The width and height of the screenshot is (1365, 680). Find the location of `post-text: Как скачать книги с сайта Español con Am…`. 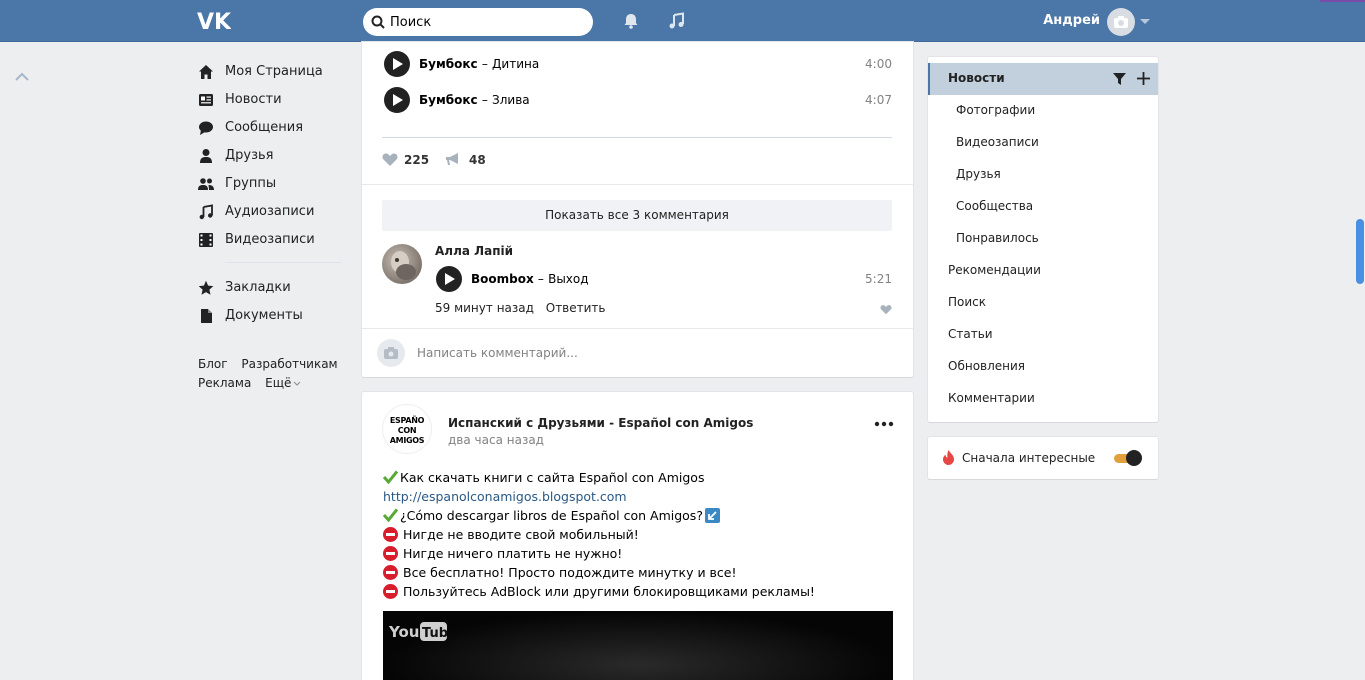

post-text: Как скачать книги с сайта Español con Am… is located at coordinates (633, 534).